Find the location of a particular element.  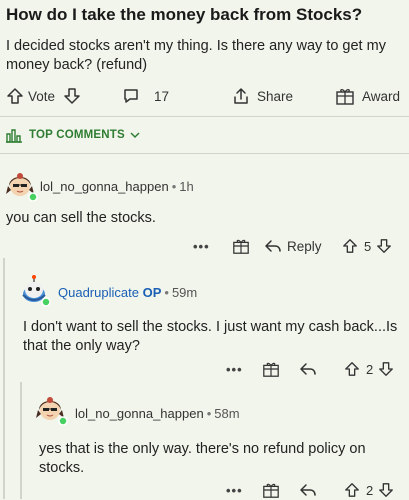

comment-text: you can sell the stocks. is located at coordinates (81, 218).